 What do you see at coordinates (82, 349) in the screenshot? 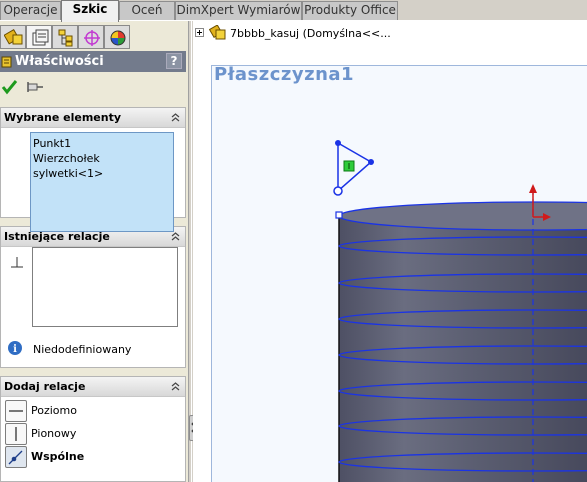
I see `definition-status: Niedodefiniowany` at bounding box center [82, 349].